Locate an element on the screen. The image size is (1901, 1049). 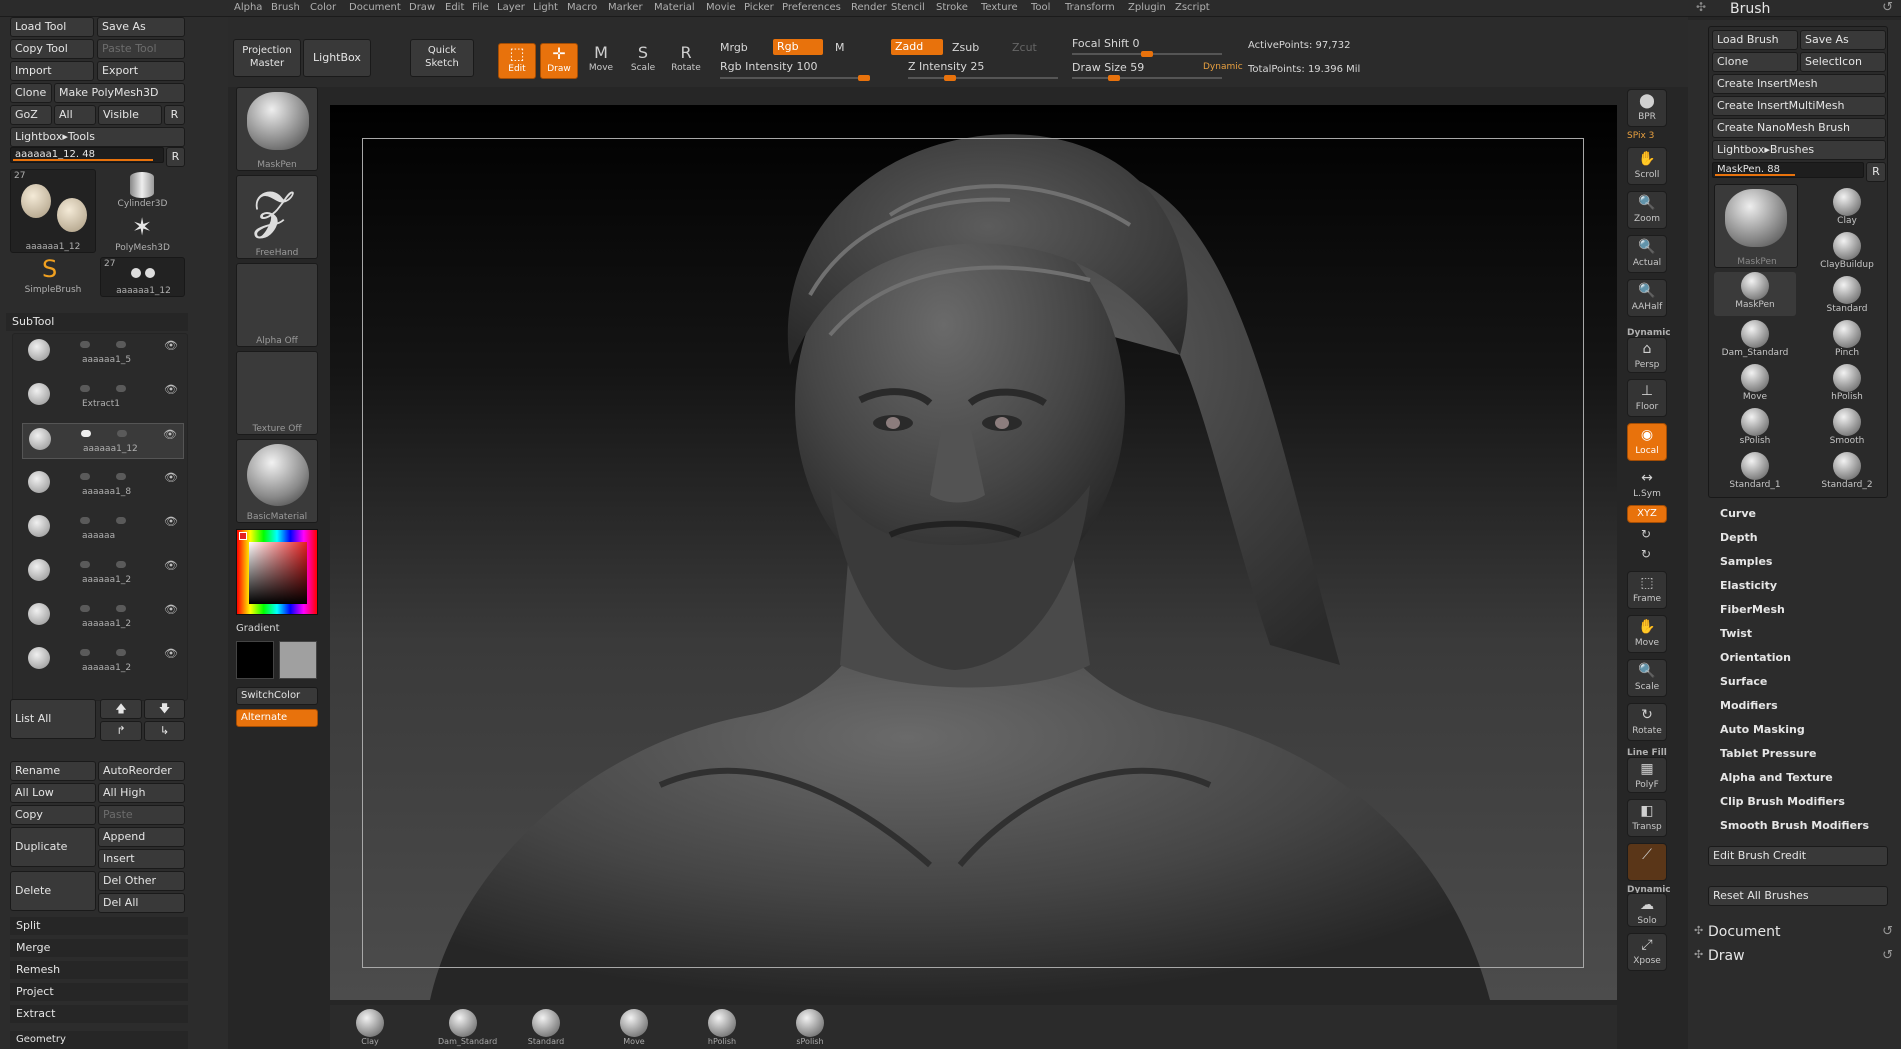
subtool-row: 👁 aaaaaa1_2 is located at coordinates (103, 573).